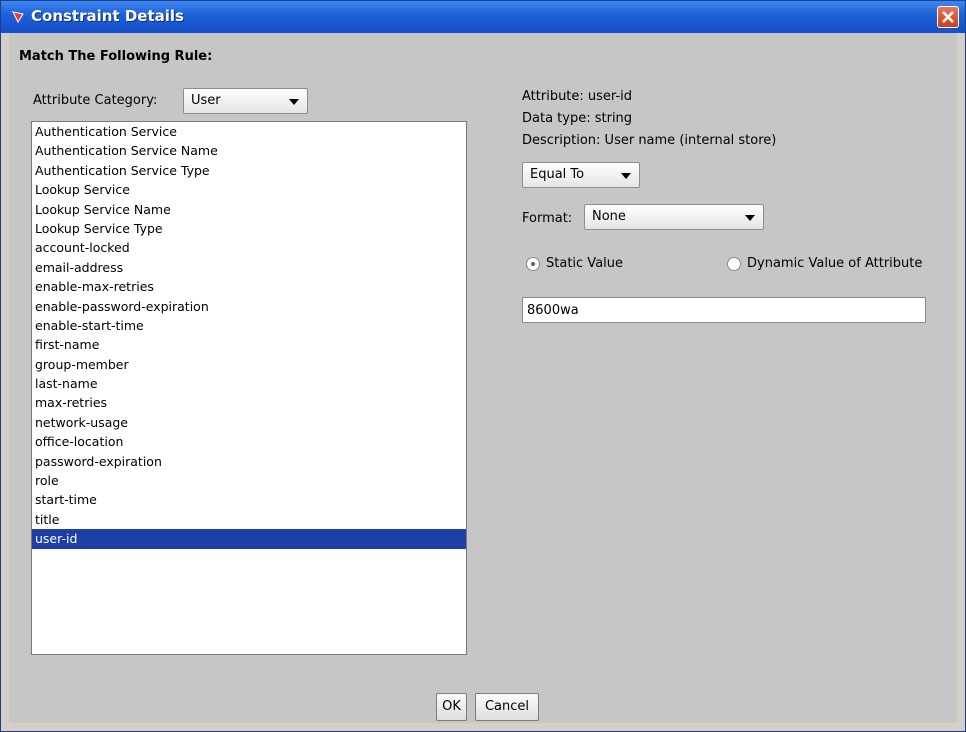 This screenshot has height=732, width=966. What do you see at coordinates (585, 263) in the screenshot?
I see `static-value-label: Static Value` at bounding box center [585, 263].